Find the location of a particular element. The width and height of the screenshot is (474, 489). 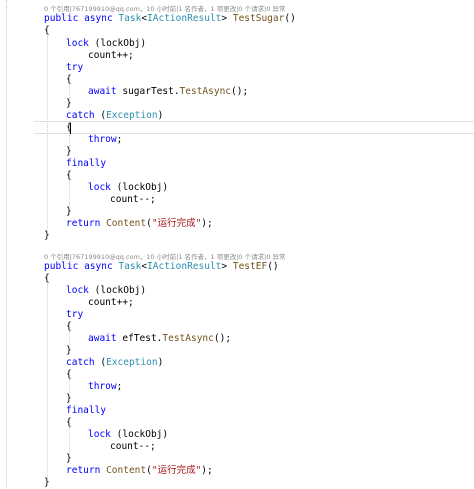

catch-clause-2: catch (Exception) is located at coordinates (270, 363).